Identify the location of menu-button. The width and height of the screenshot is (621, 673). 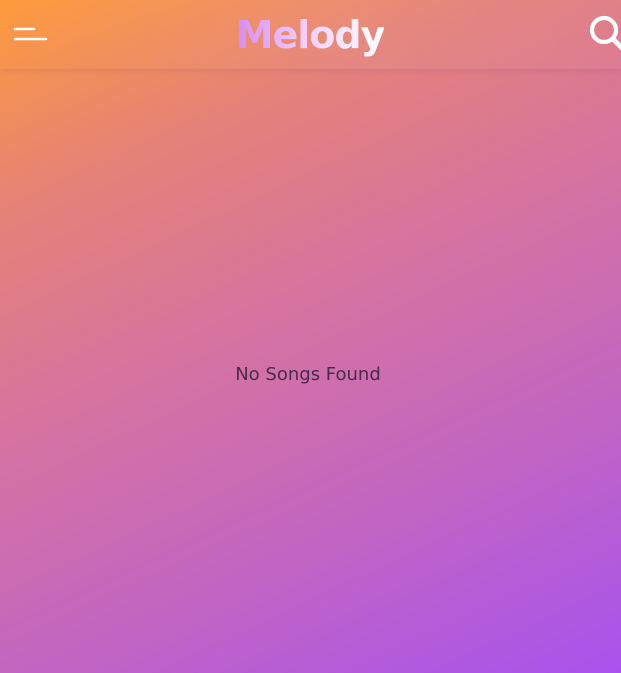
(31, 34).